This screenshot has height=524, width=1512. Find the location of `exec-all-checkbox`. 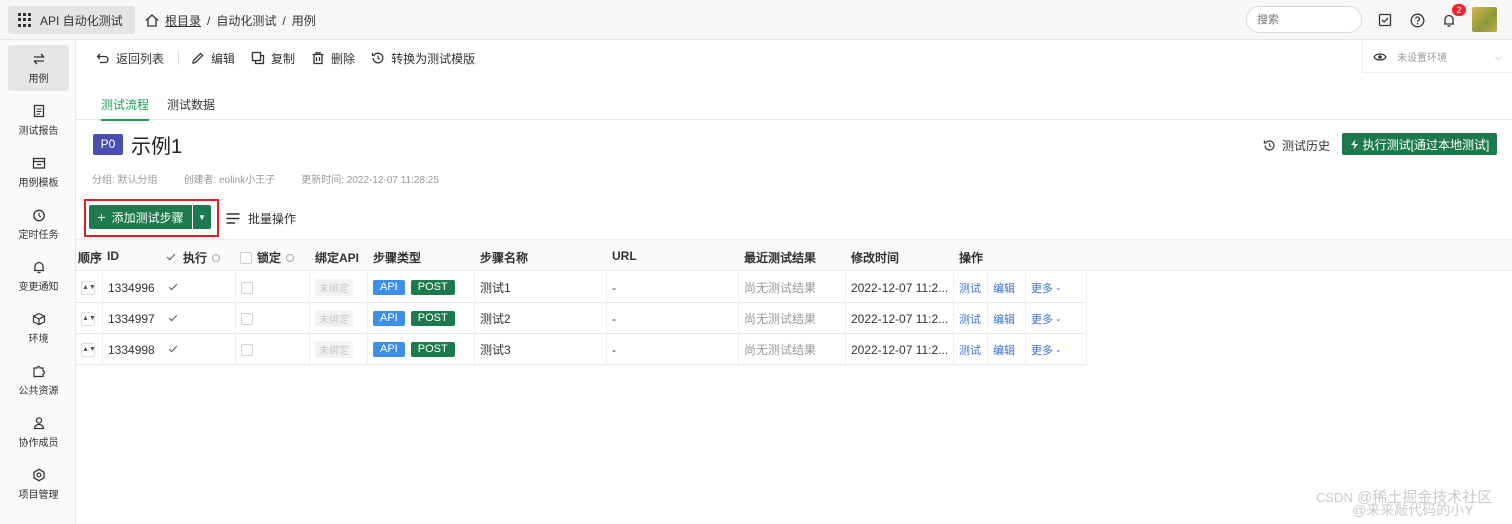

exec-all-checkbox is located at coordinates (172, 258).